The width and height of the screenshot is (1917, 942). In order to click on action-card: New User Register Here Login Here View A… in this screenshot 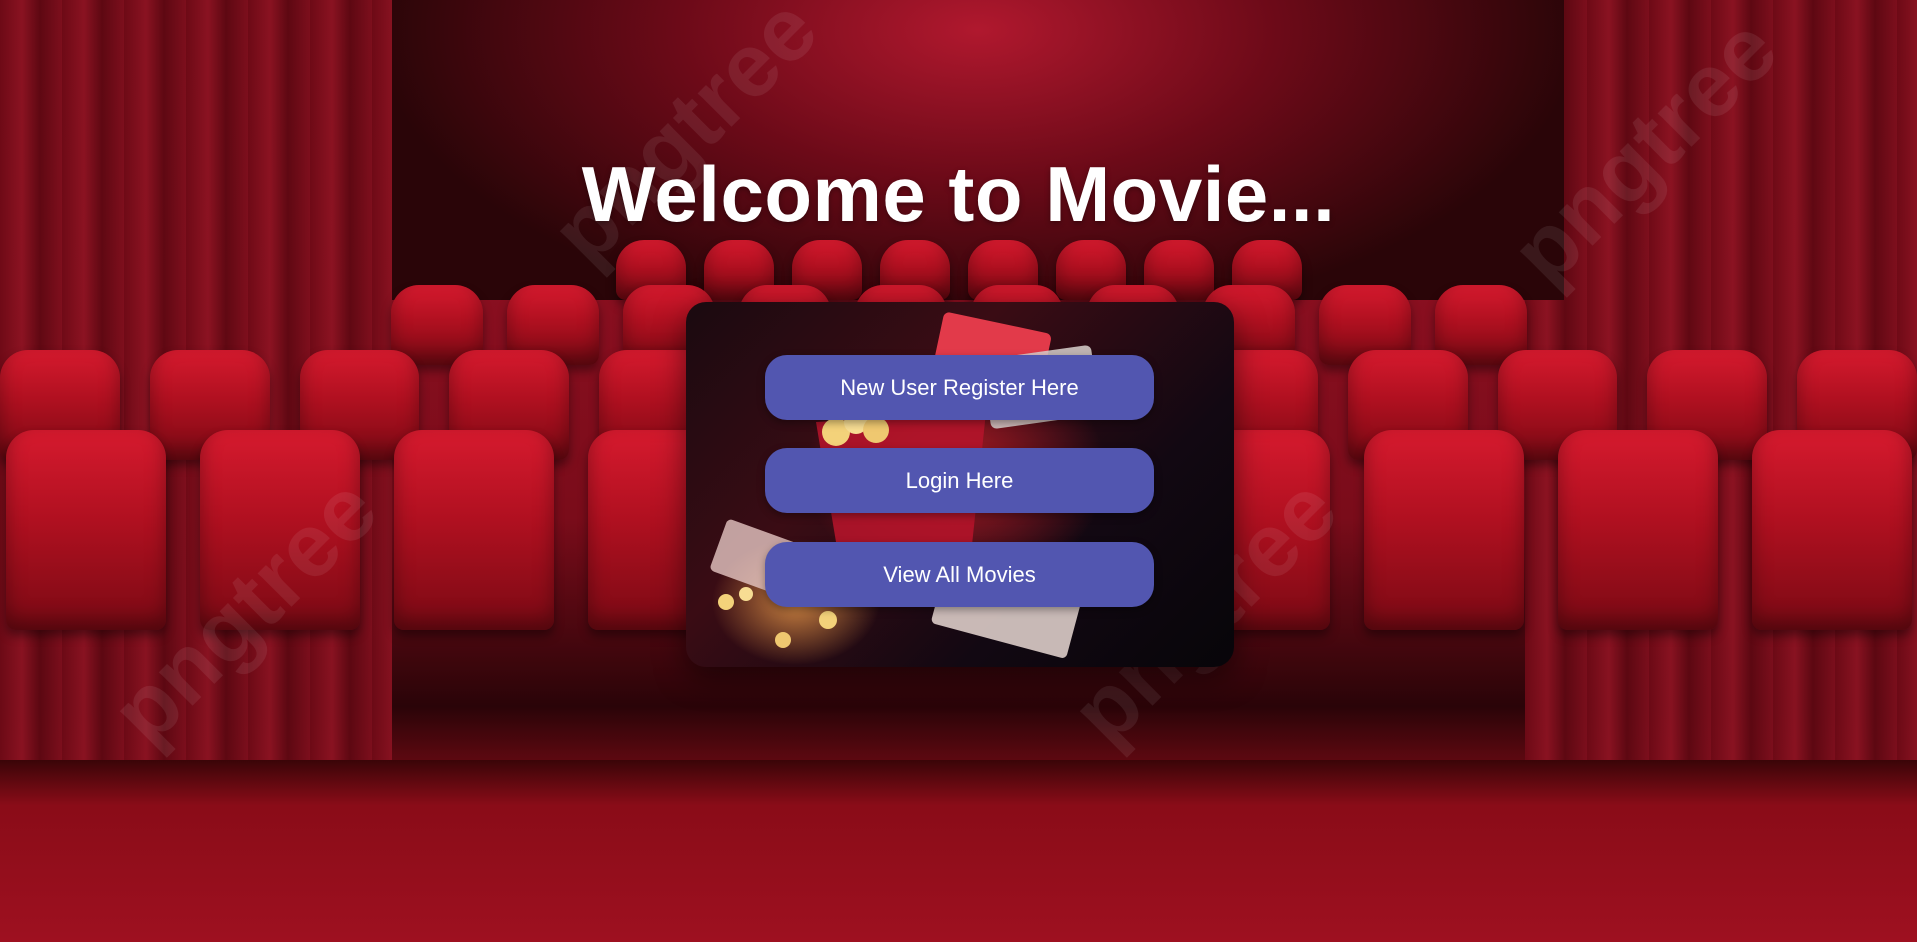, I will do `click(960, 484)`.